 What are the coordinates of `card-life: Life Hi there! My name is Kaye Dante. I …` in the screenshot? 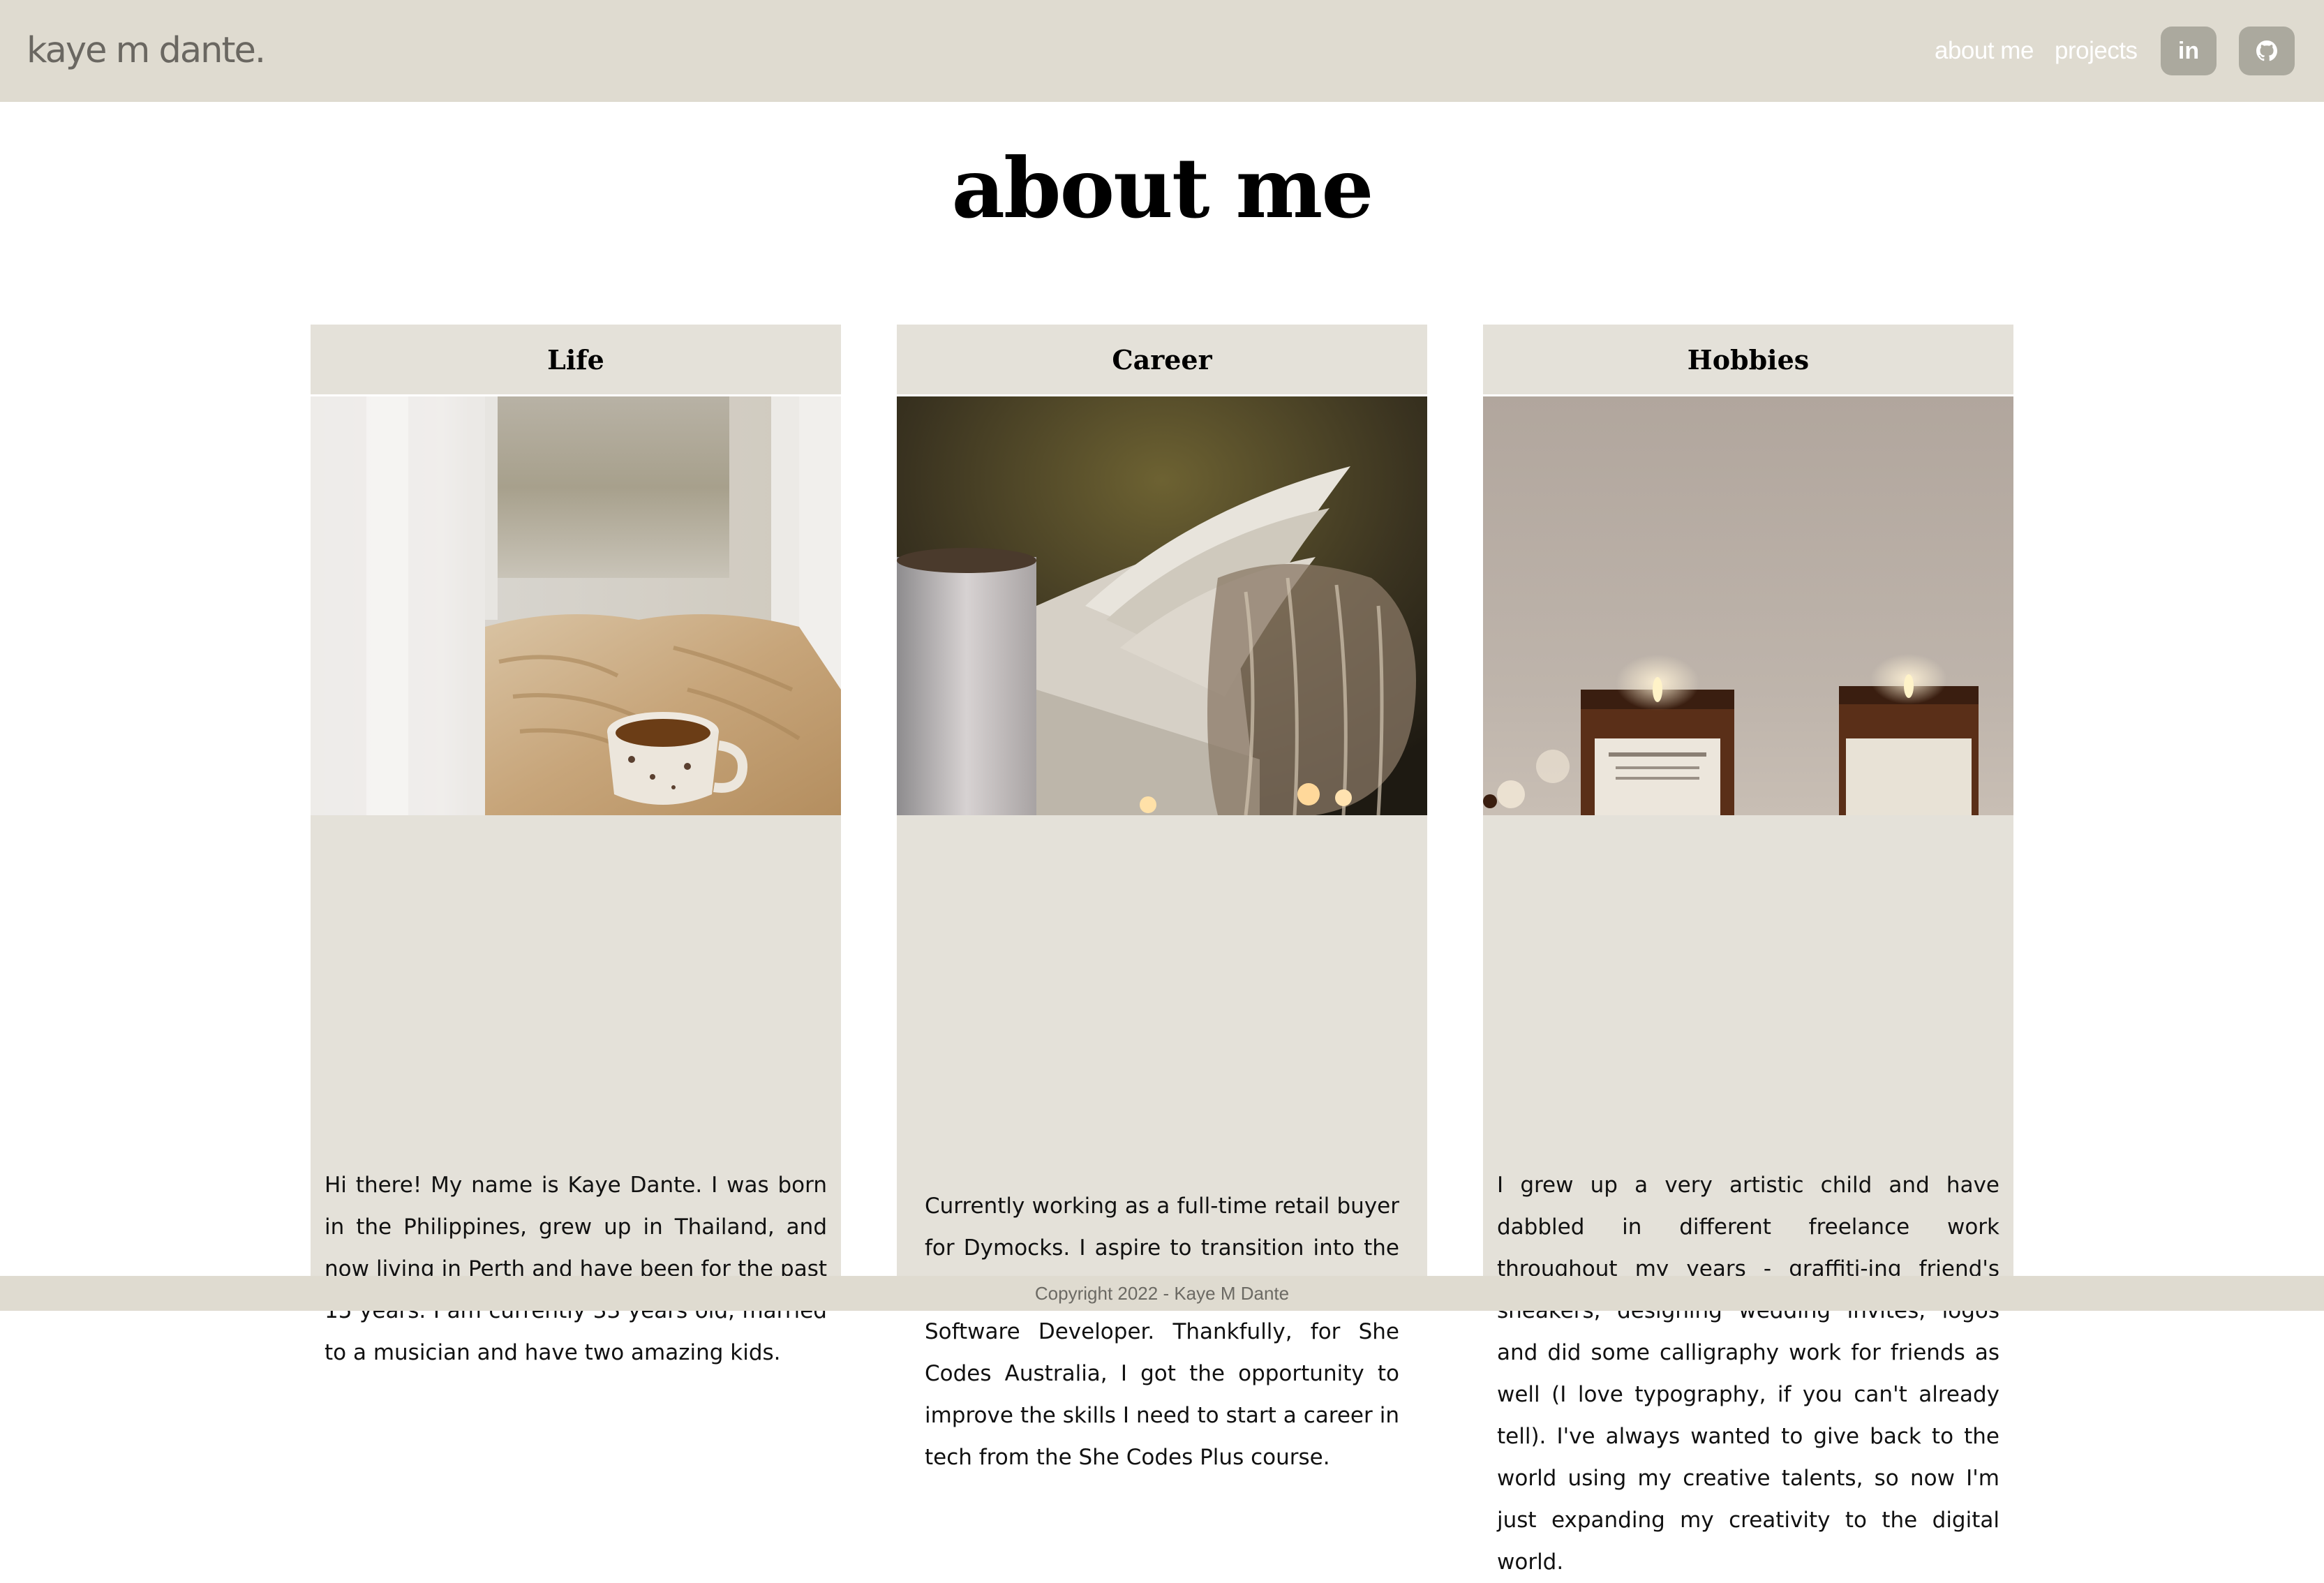 It's located at (576, 845).